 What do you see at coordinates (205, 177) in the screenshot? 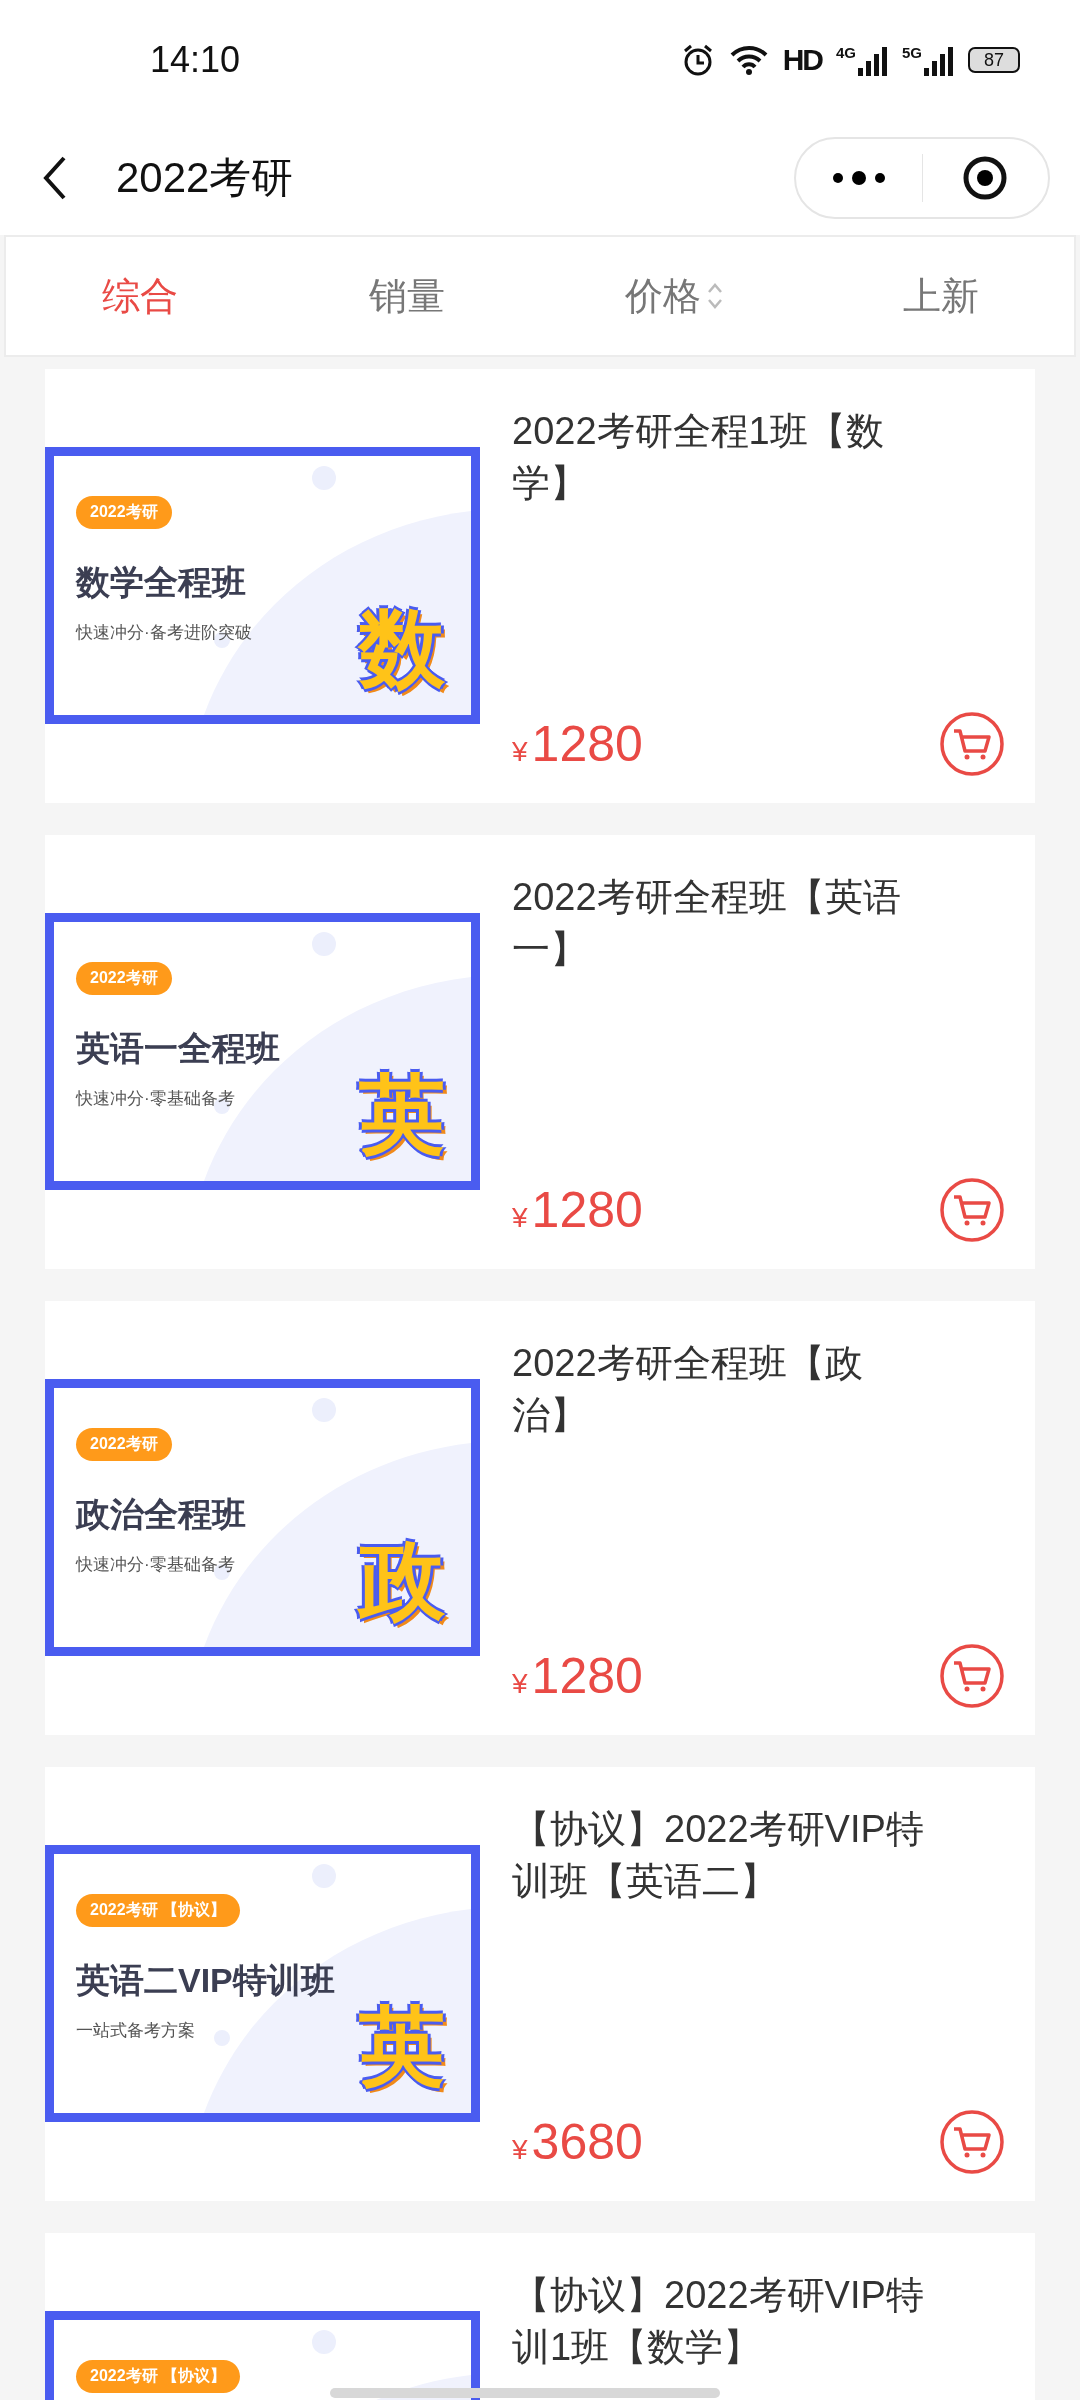
I see `page-title: 2022考研` at bounding box center [205, 177].